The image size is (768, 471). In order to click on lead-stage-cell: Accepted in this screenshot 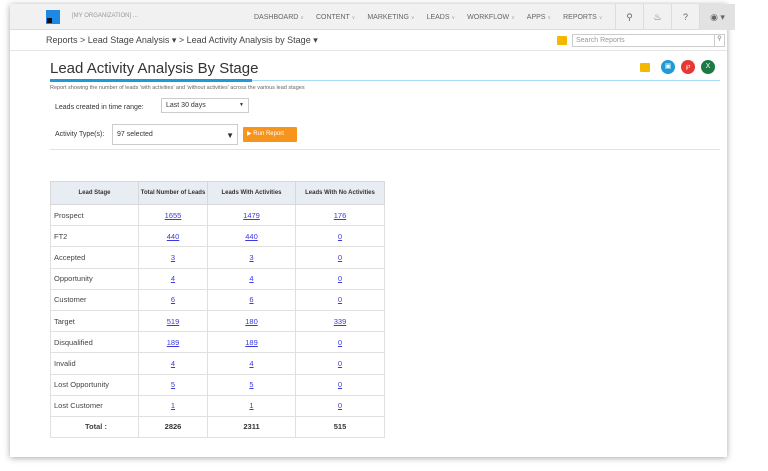, I will do `click(94, 257)`.